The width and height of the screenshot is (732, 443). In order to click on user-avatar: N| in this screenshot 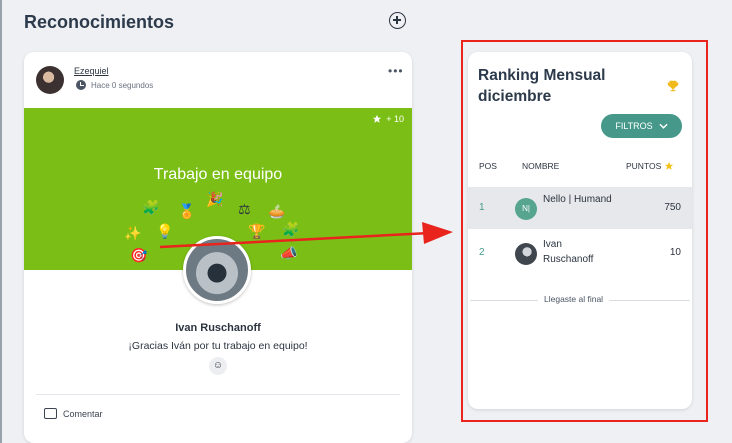, I will do `click(526, 209)`.